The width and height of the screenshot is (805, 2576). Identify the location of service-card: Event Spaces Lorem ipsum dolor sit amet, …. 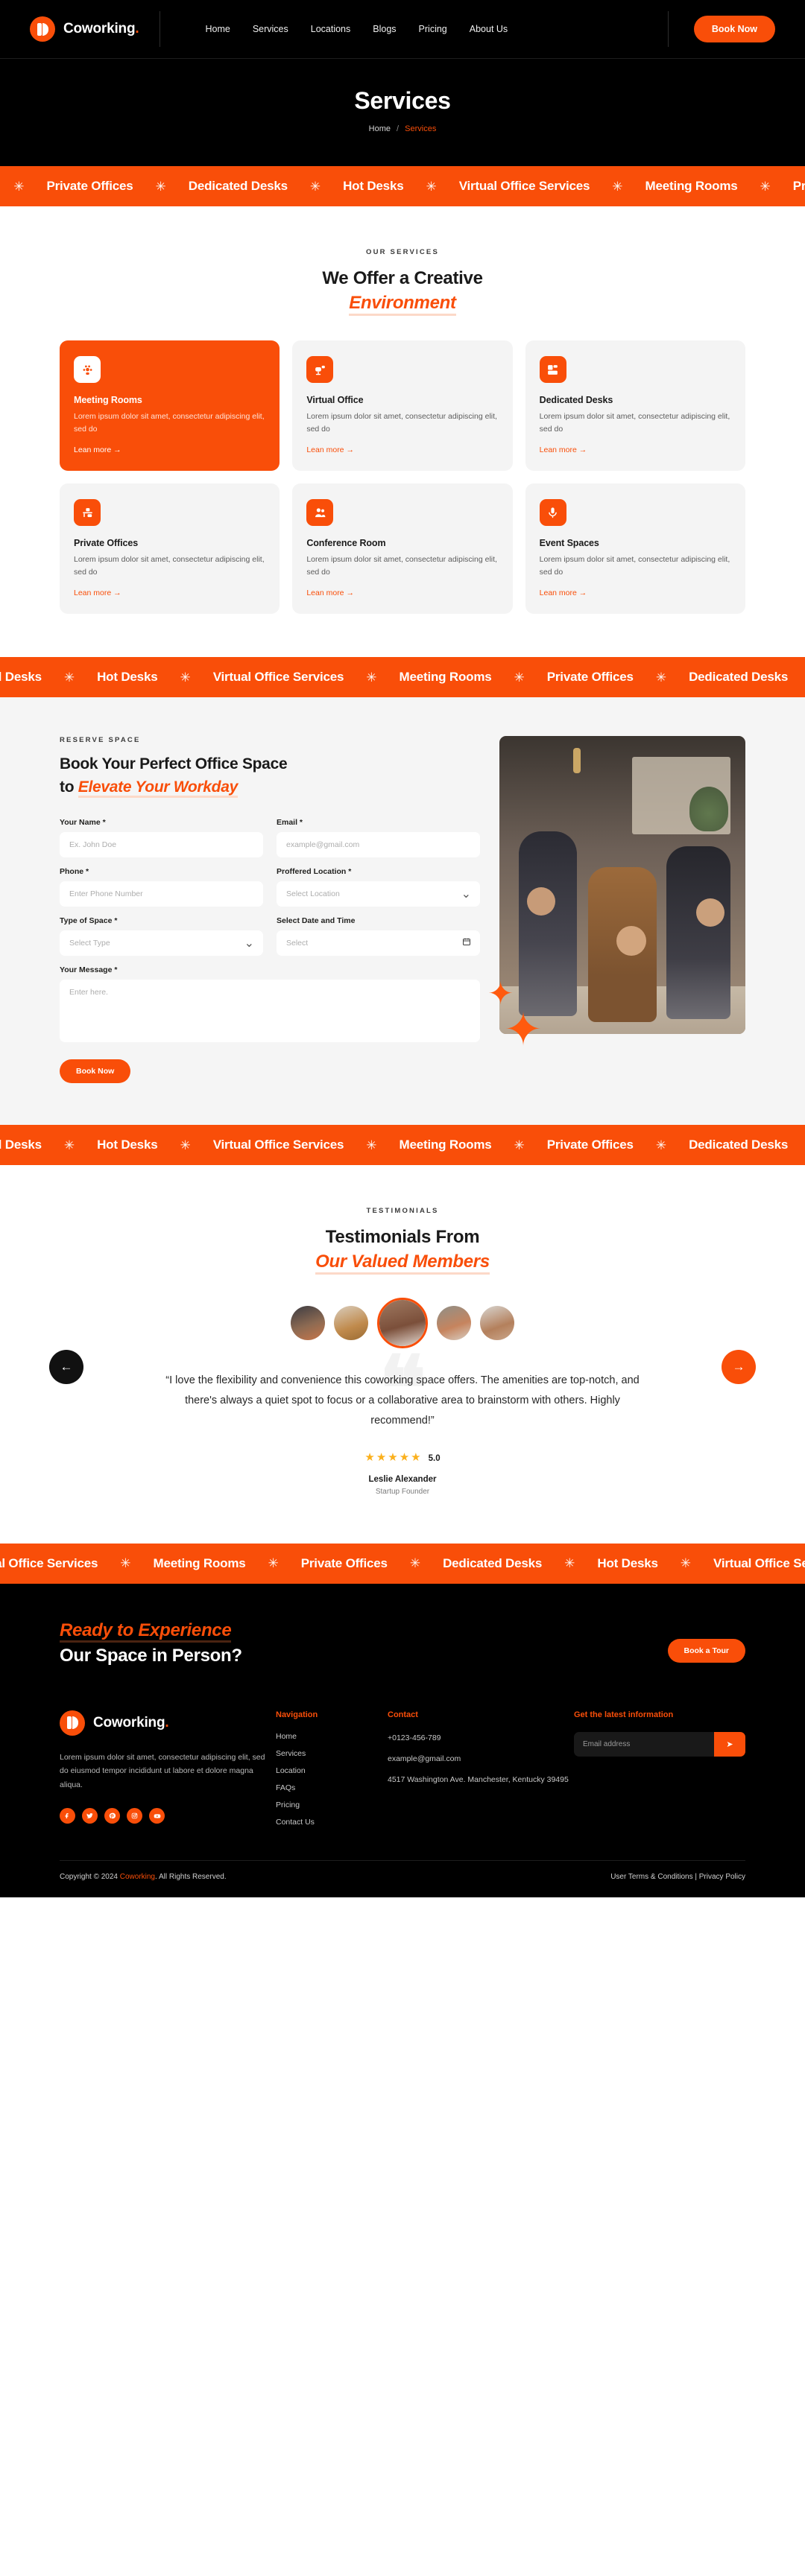
(635, 549).